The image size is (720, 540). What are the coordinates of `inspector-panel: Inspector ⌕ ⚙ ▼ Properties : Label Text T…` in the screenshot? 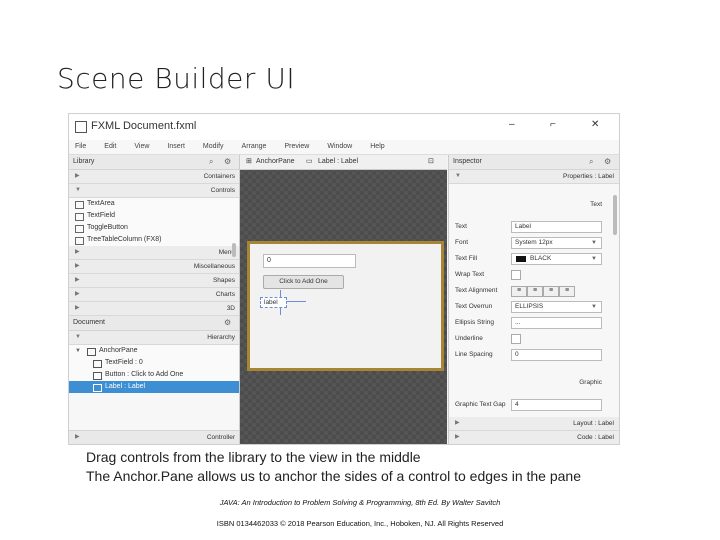 It's located at (533, 299).